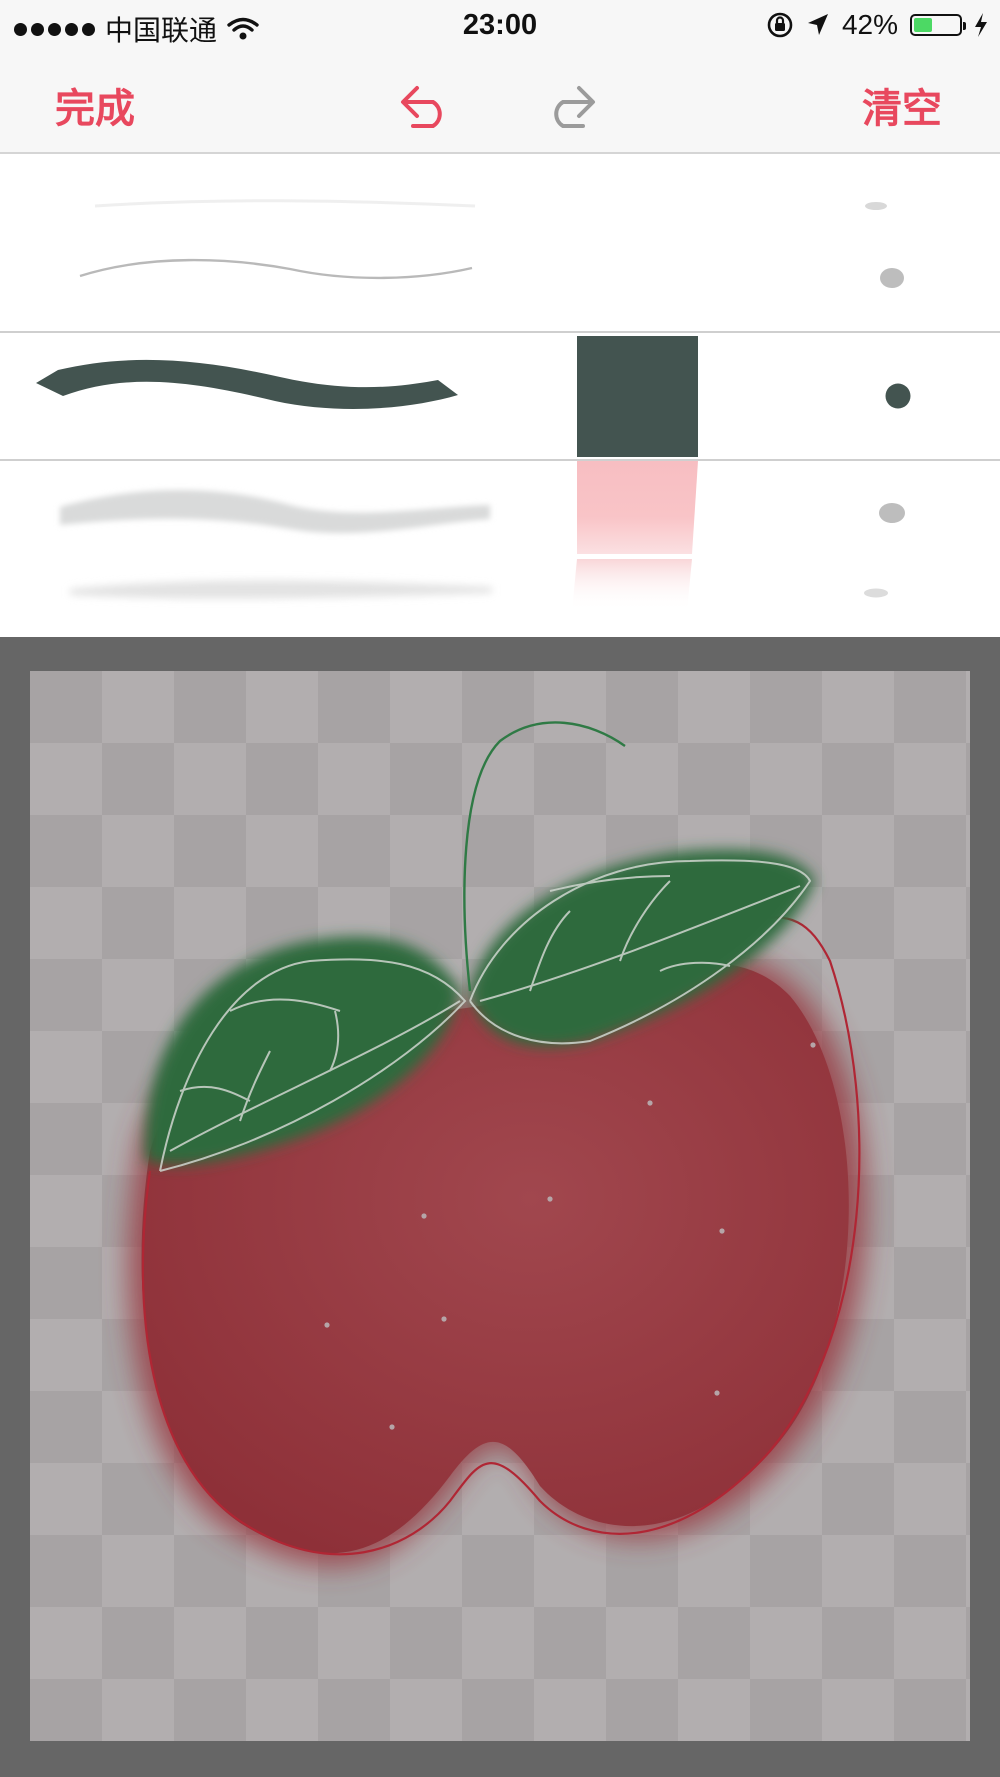 The height and width of the screenshot is (1777, 1000). What do you see at coordinates (817, 24) in the screenshot?
I see `location-arrow-icon` at bounding box center [817, 24].